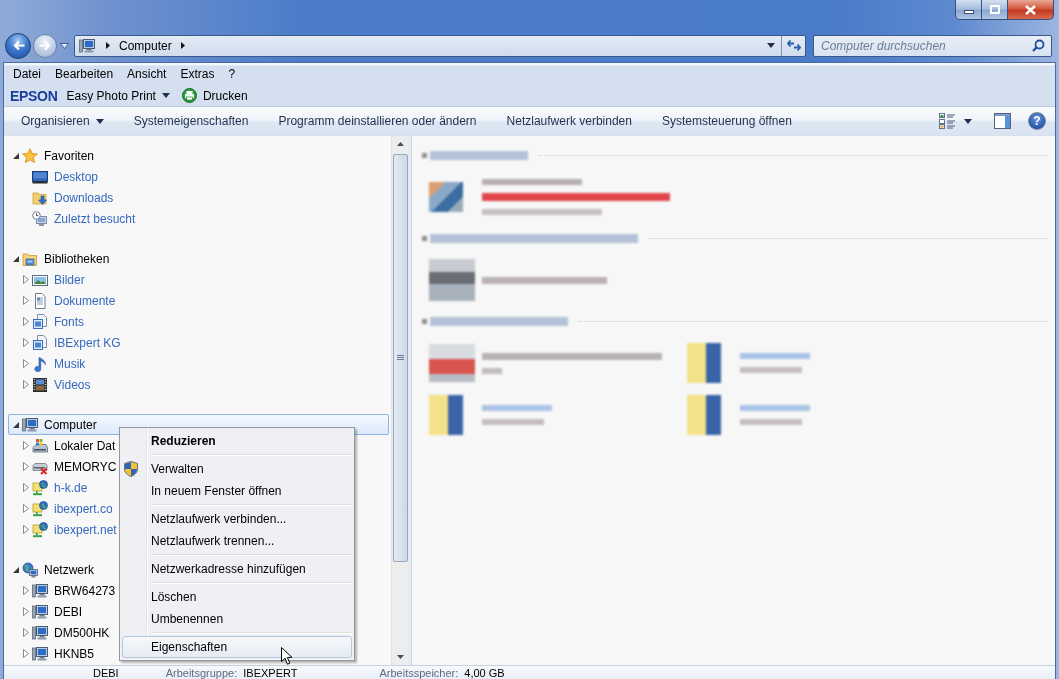  I want to click on nav-tree-item: Bilder, so click(47, 279).